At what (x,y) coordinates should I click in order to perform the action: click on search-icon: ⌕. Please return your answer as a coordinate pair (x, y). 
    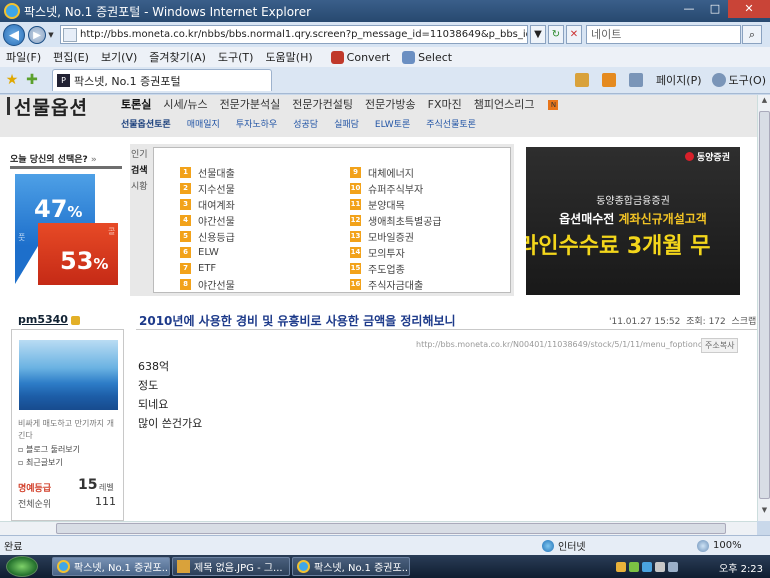
    Looking at the image, I should click on (752, 34).